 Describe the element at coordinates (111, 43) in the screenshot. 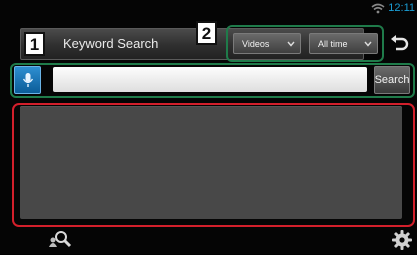

I see `page-title: Keyword Search` at that location.